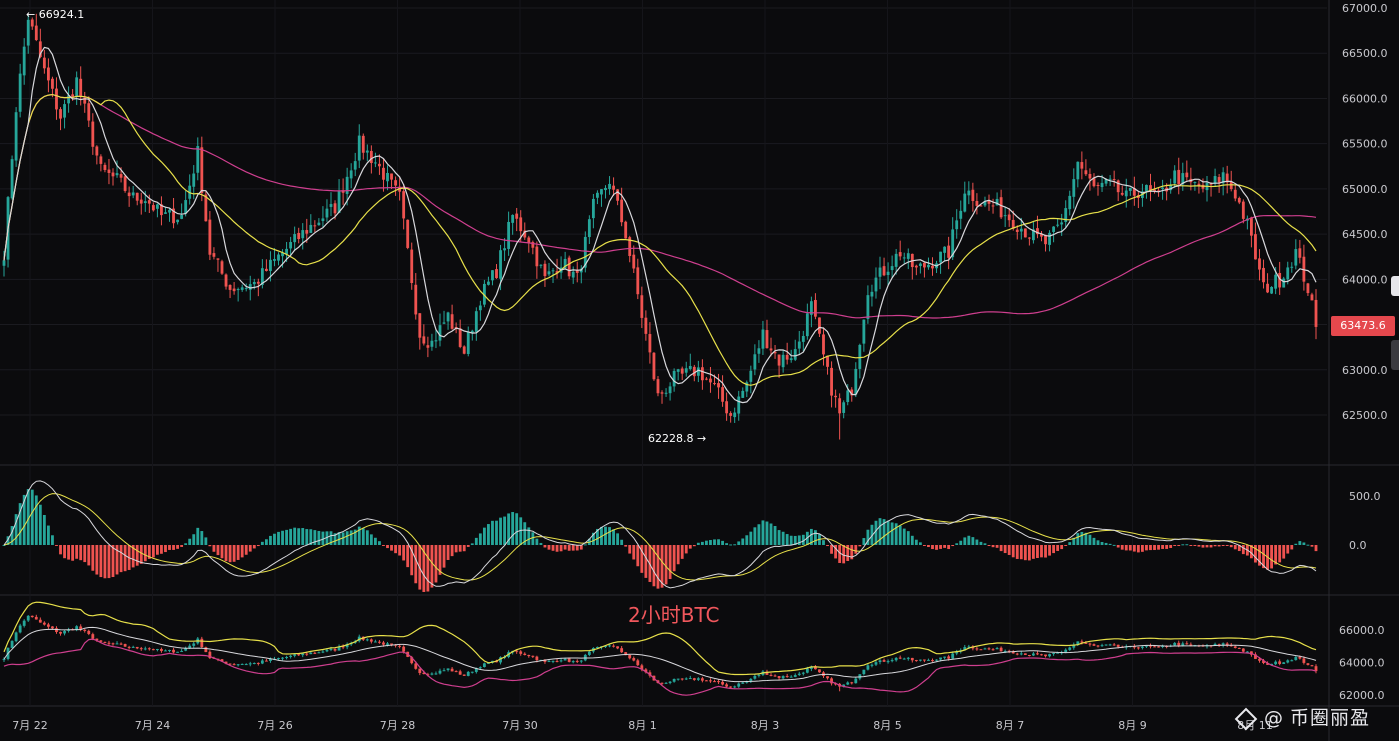  I want to click on scroll-handle, so click(1395, 355).